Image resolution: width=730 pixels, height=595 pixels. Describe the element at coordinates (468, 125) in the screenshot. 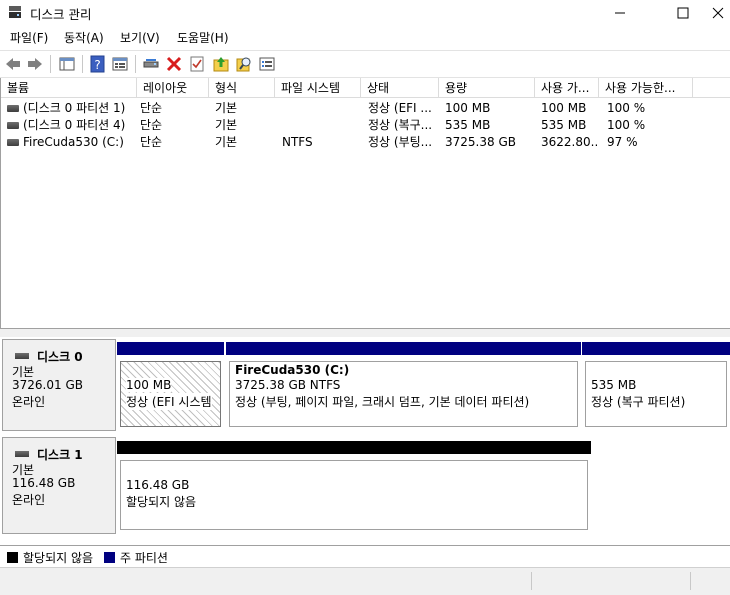

I see `volume-capacity: 535 MB` at that location.